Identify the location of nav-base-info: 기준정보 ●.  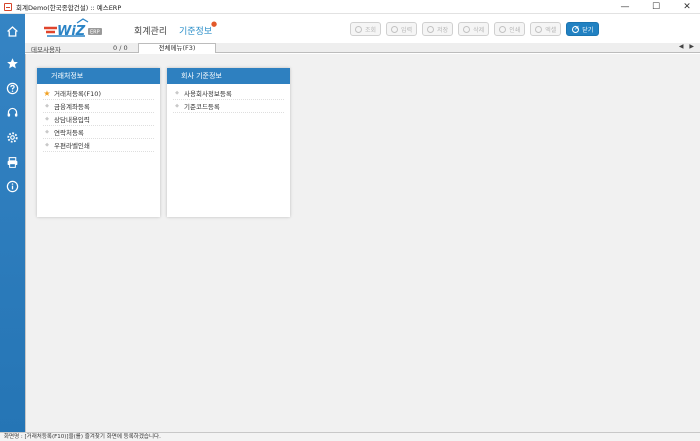
(198, 28).